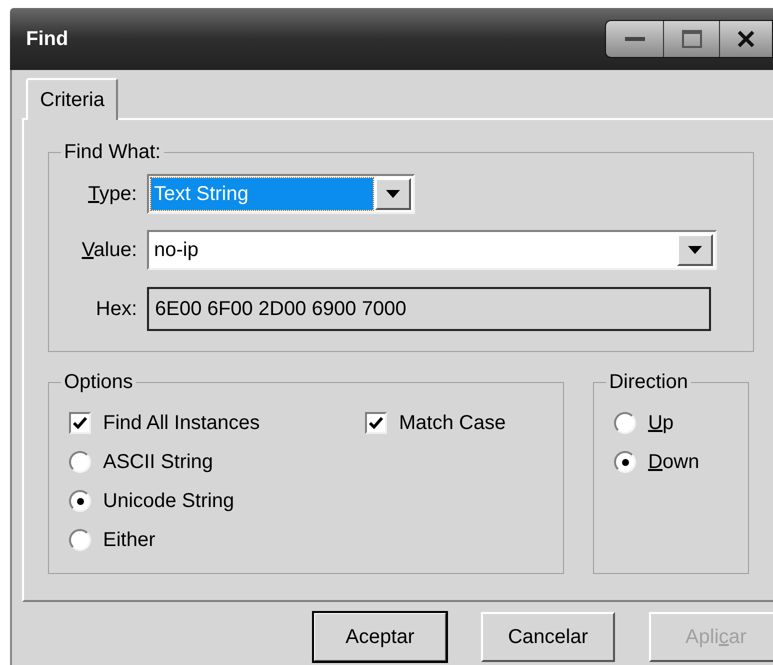  What do you see at coordinates (548, 637) in the screenshot?
I see `dialog-button: Cancelar` at bounding box center [548, 637].